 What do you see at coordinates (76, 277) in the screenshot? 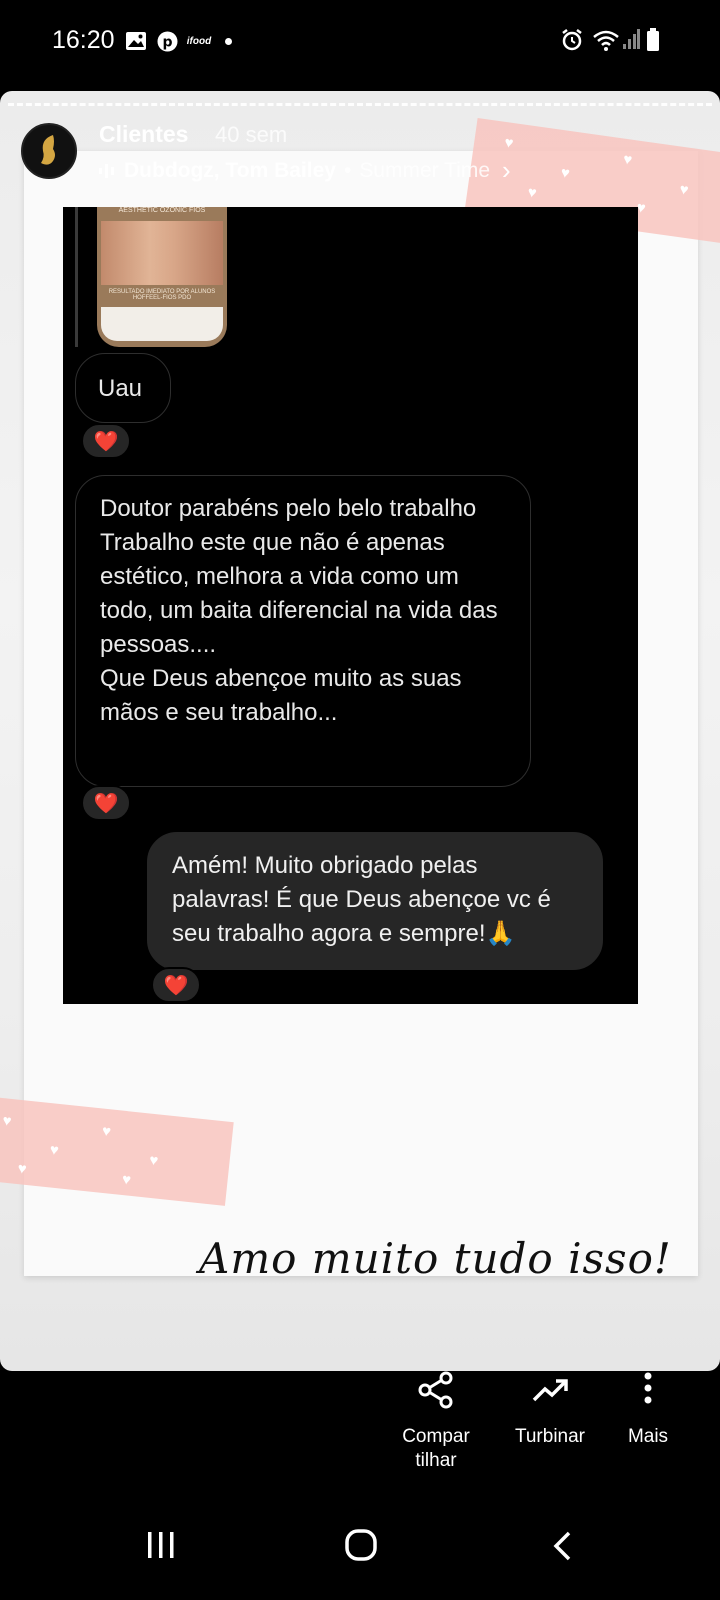
I see `reply-line` at bounding box center [76, 277].